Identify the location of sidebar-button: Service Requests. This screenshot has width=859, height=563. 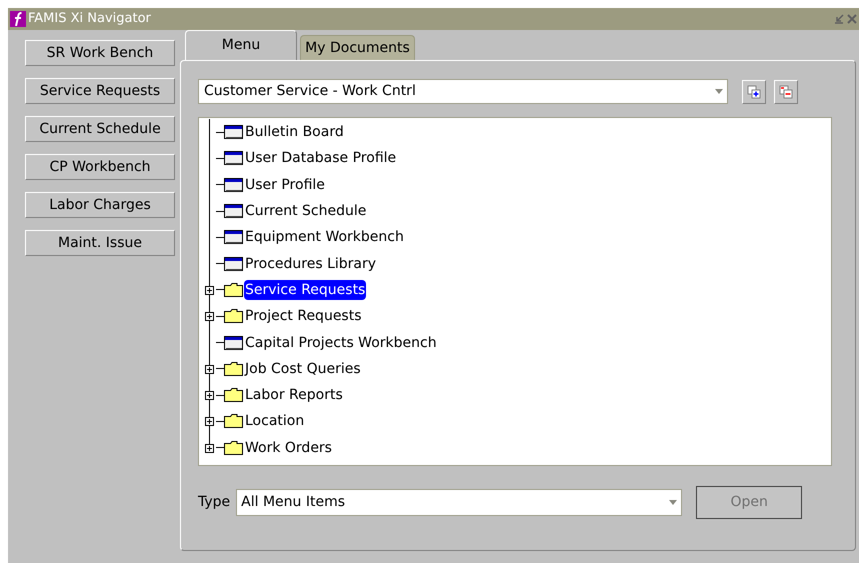
(100, 91).